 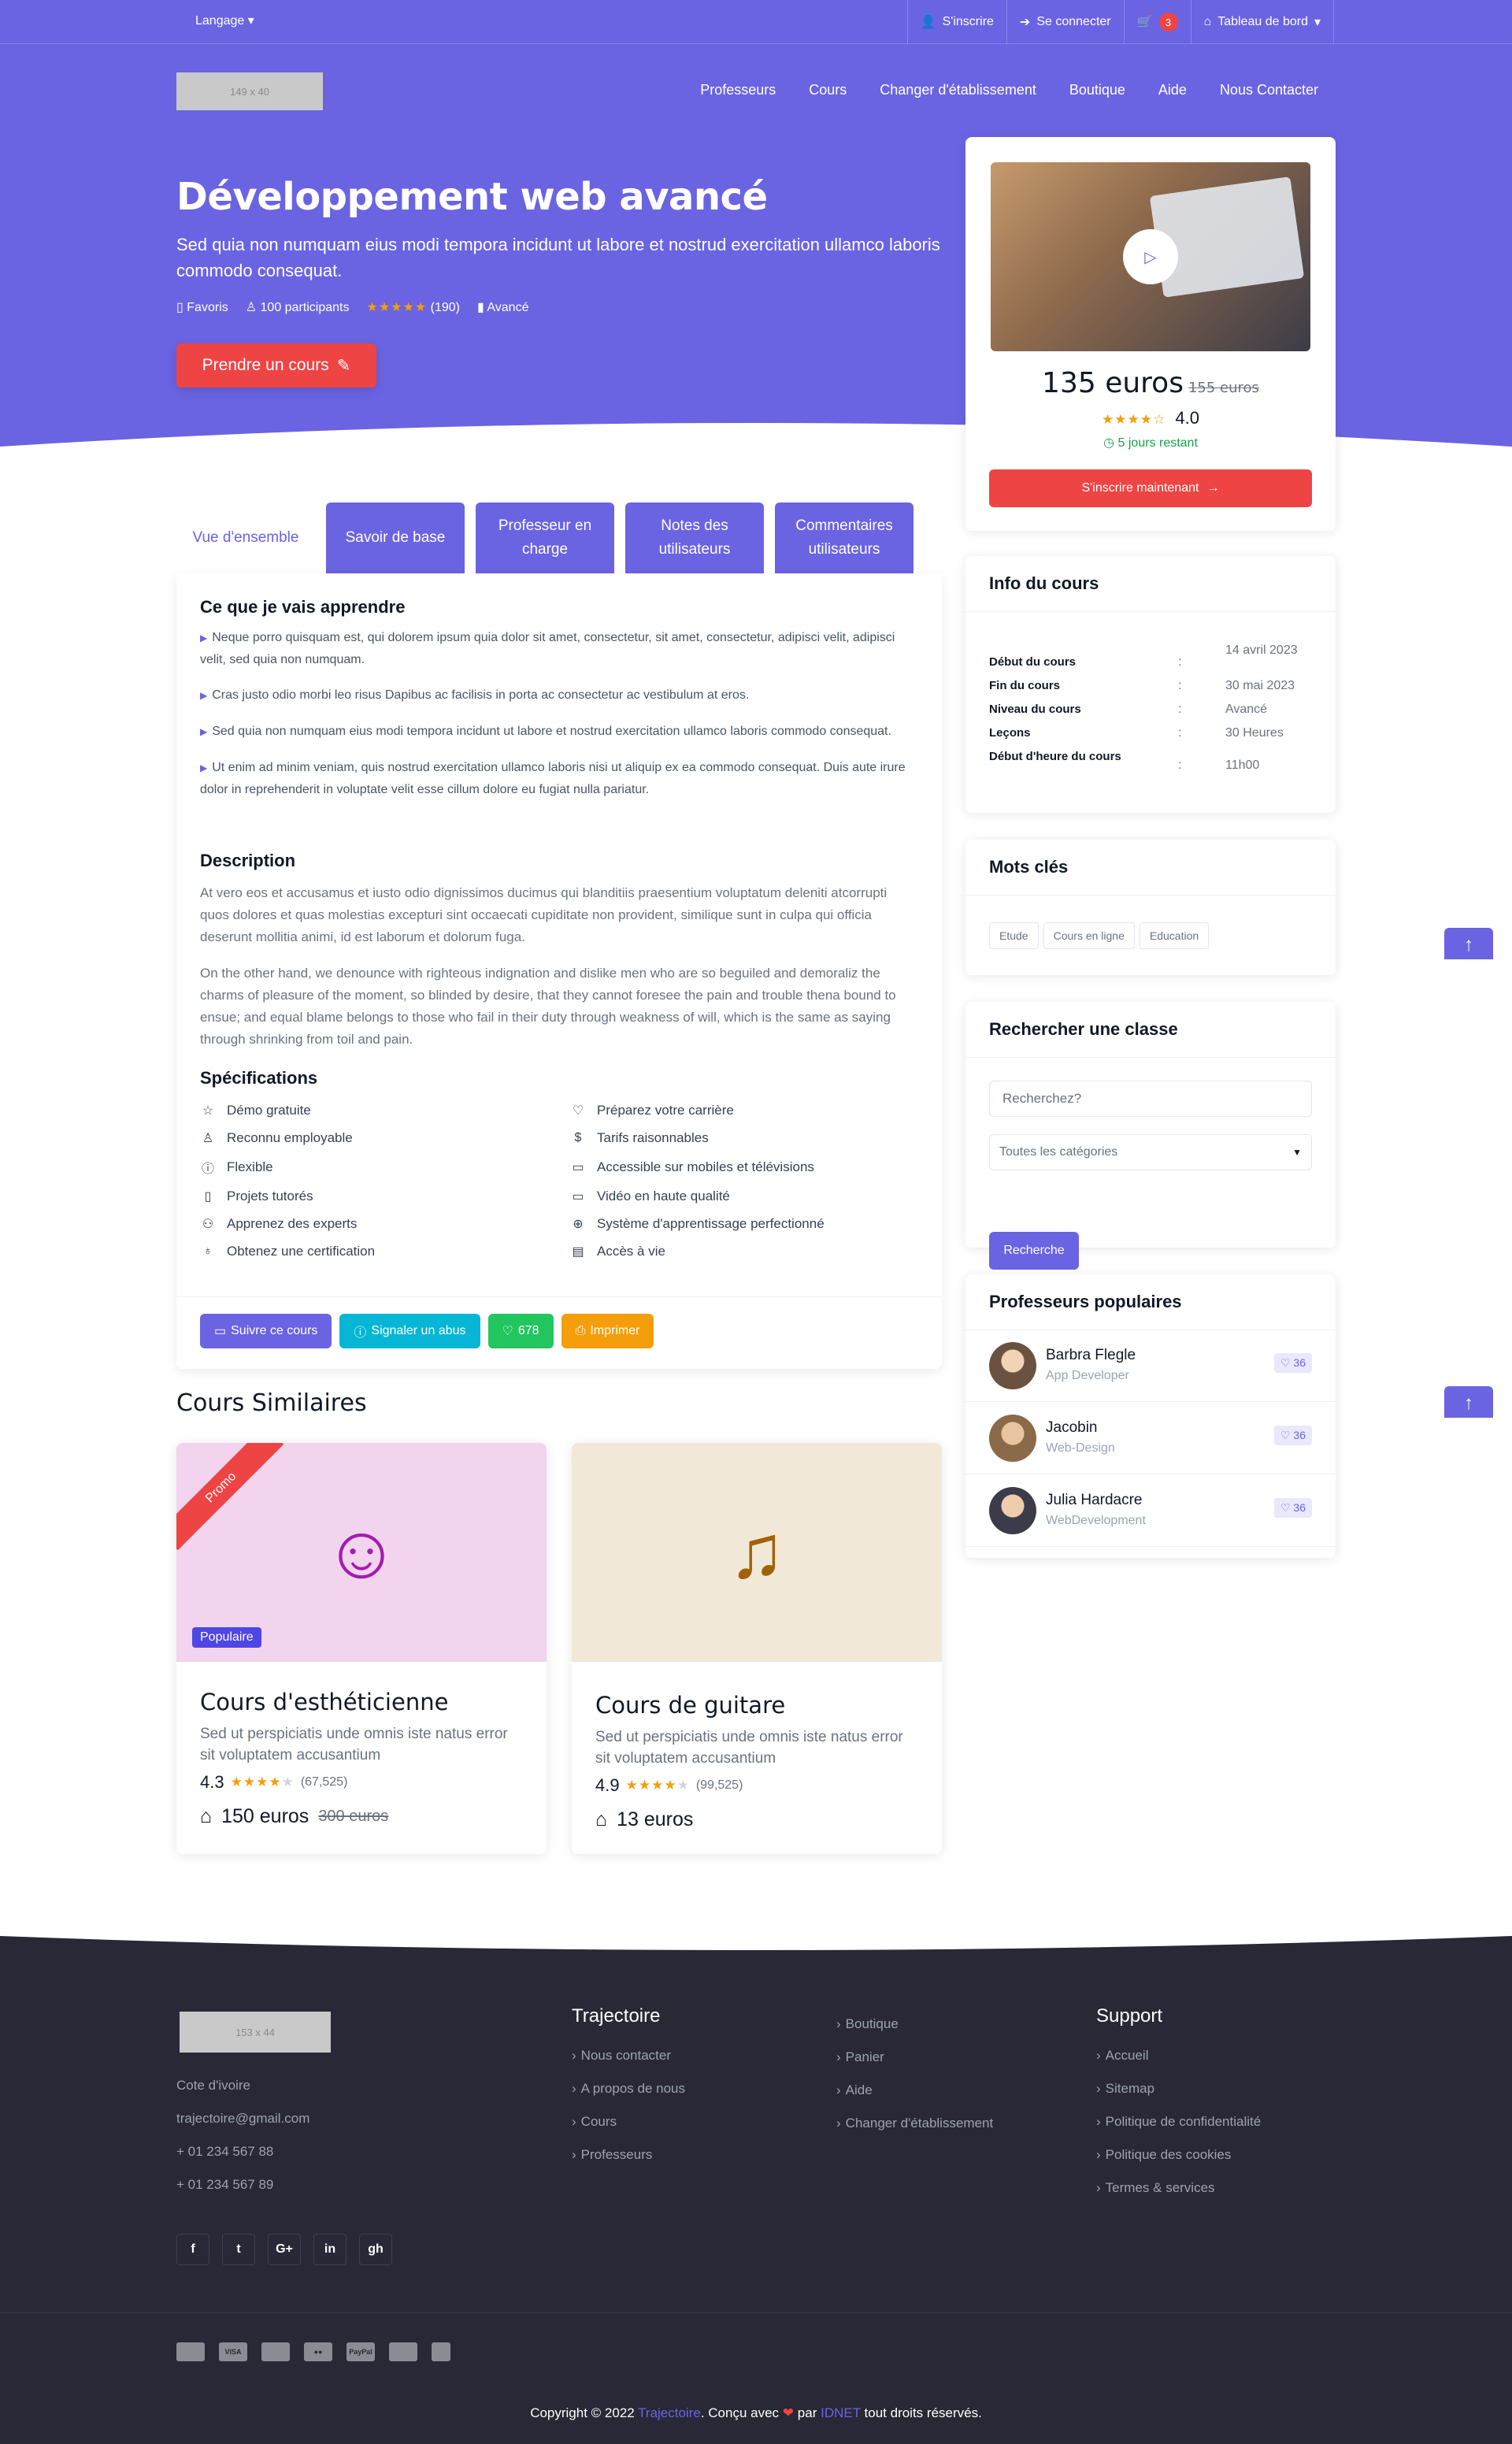 What do you see at coordinates (1150, 1438) in the screenshot?
I see `professor-item: Jacobin Web-Design ♡ 36` at bounding box center [1150, 1438].